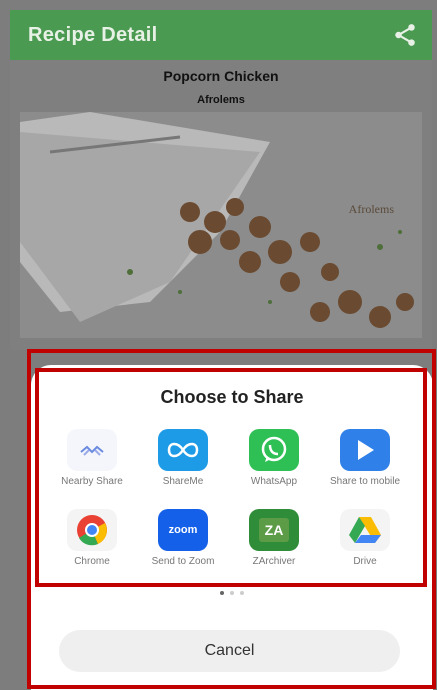  What do you see at coordinates (365, 450) in the screenshot?
I see `share-to-mobile-icon` at bounding box center [365, 450].